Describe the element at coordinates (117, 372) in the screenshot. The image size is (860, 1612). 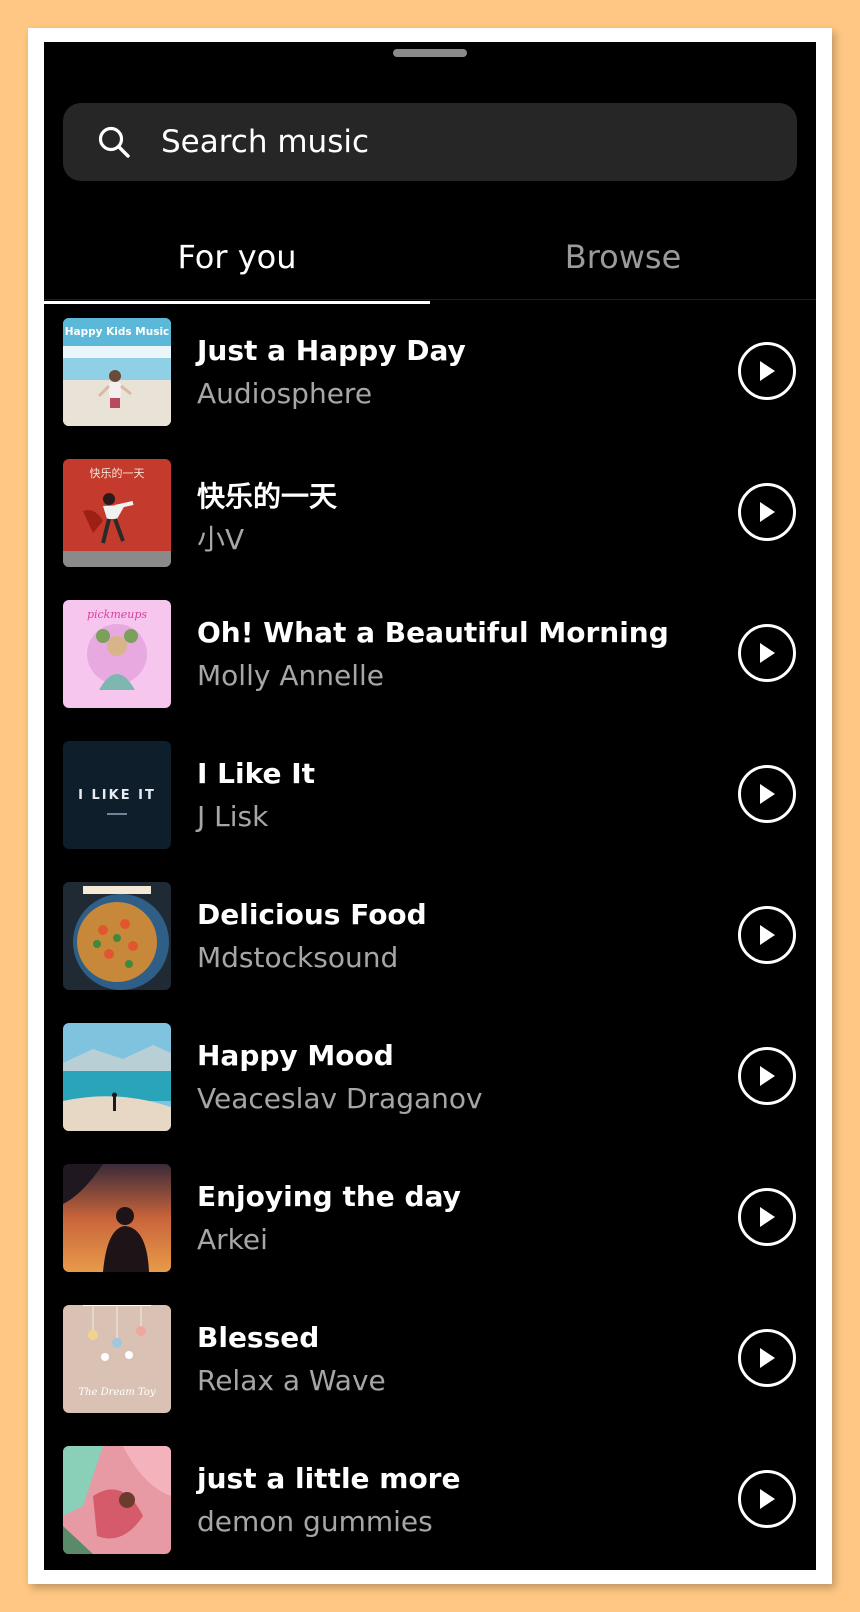
I see `album-cover: Happy Kids Music` at that location.